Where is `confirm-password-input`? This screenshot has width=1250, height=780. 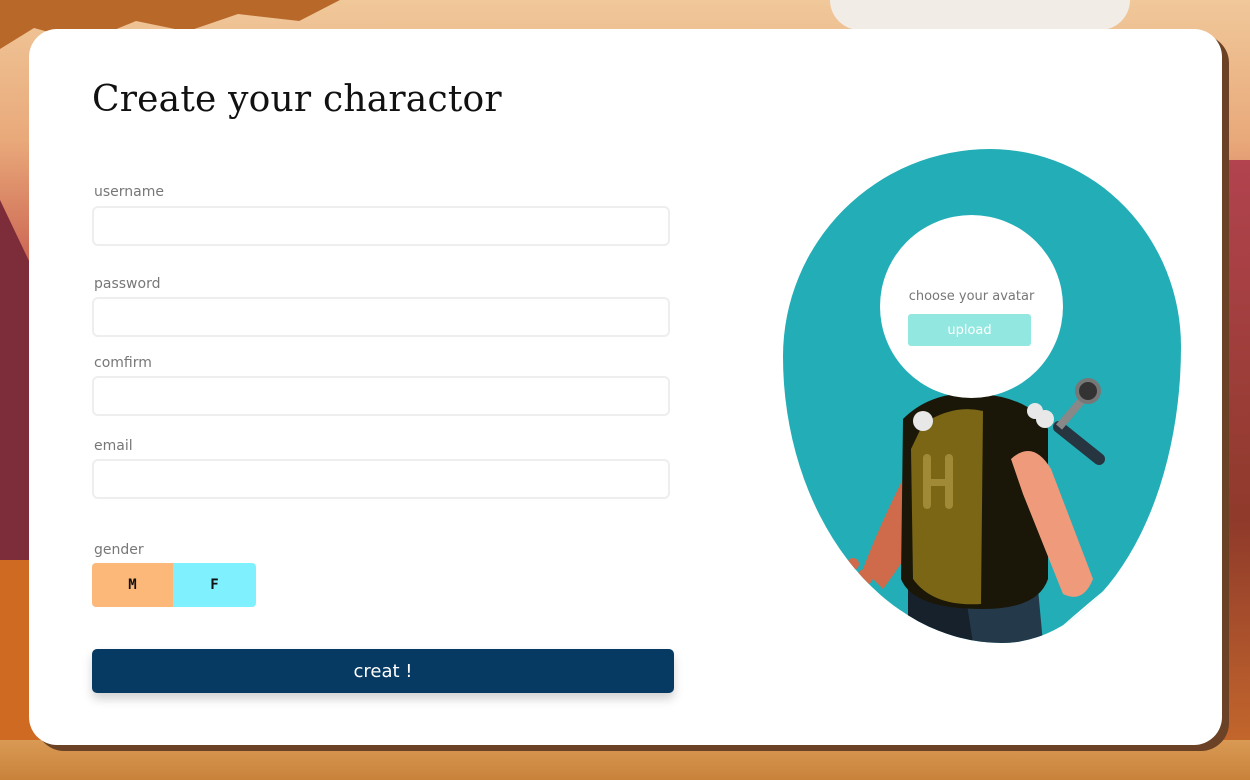
confirm-password-input is located at coordinates (381, 396).